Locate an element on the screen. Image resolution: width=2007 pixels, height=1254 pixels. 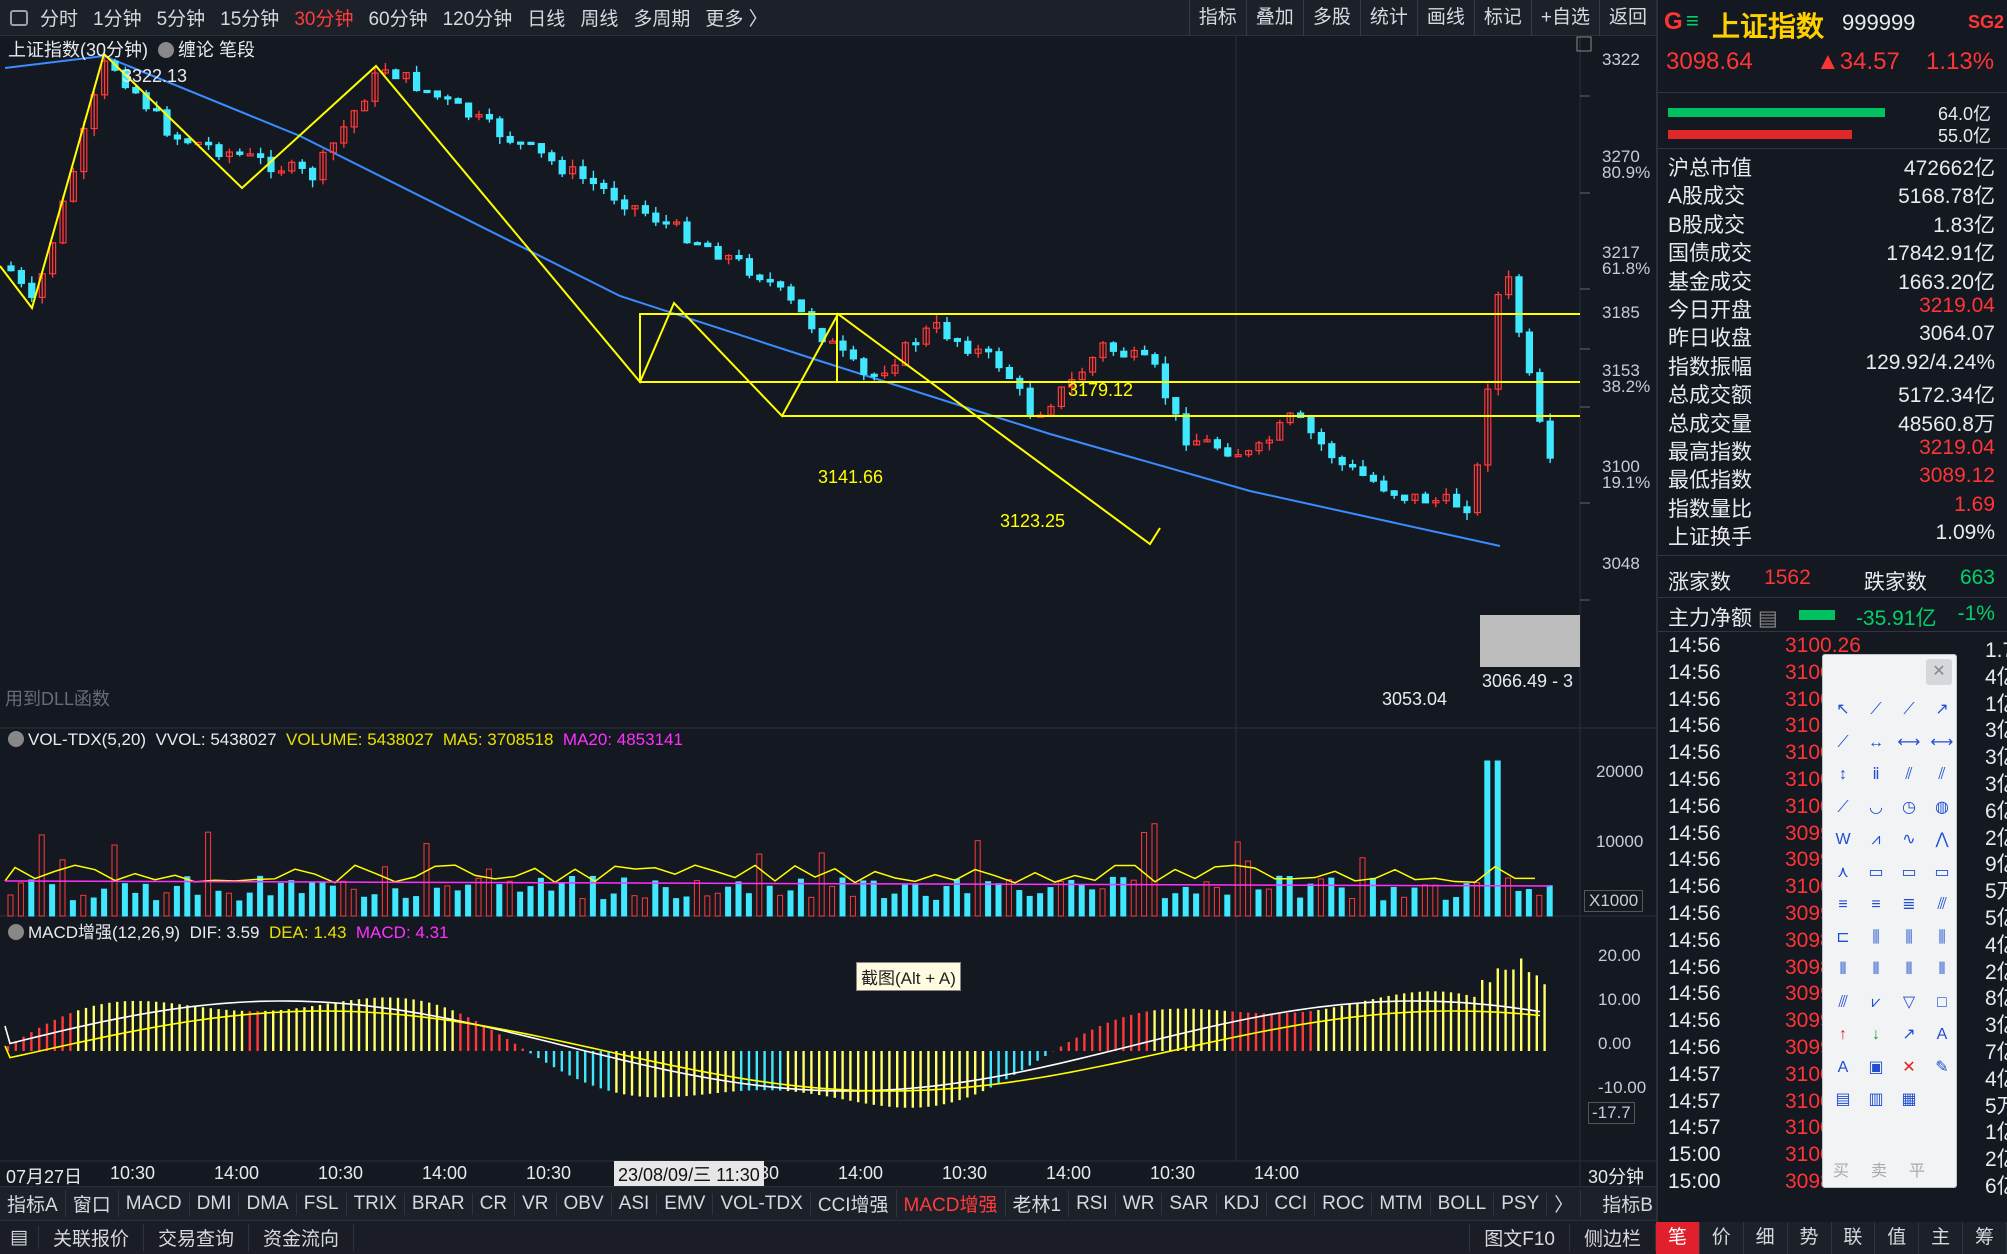
sell-mark: 卖 is located at coordinates (1879, 1169).